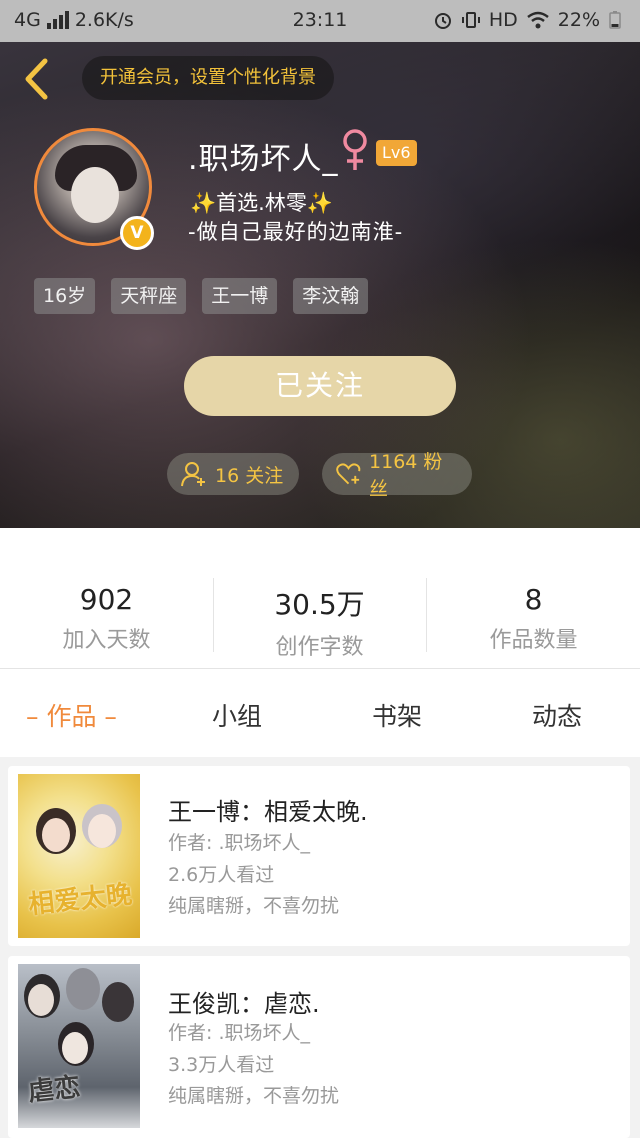 Image resolution: width=640 pixels, height=1138 pixels. I want to click on tag-zodiac: 天秤座, so click(149, 296).